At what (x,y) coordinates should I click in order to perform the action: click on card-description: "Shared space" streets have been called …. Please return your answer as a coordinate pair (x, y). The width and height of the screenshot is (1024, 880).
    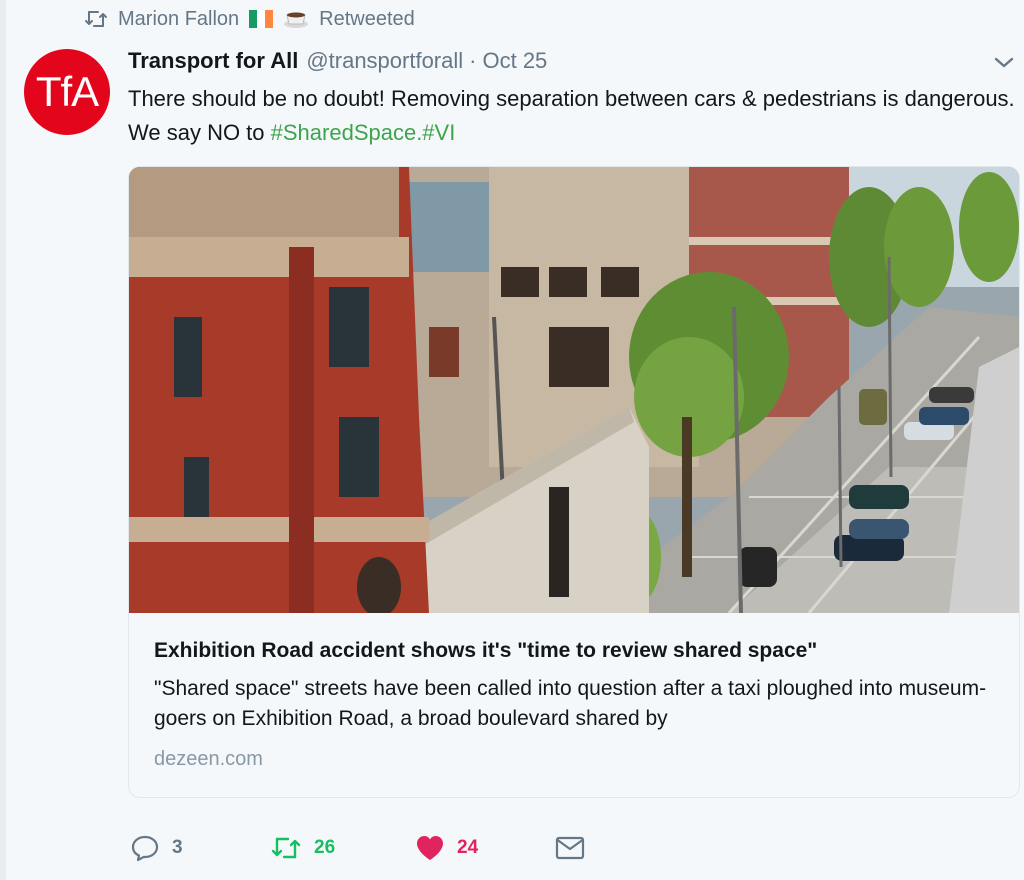
    Looking at the image, I should click on (570, 703).